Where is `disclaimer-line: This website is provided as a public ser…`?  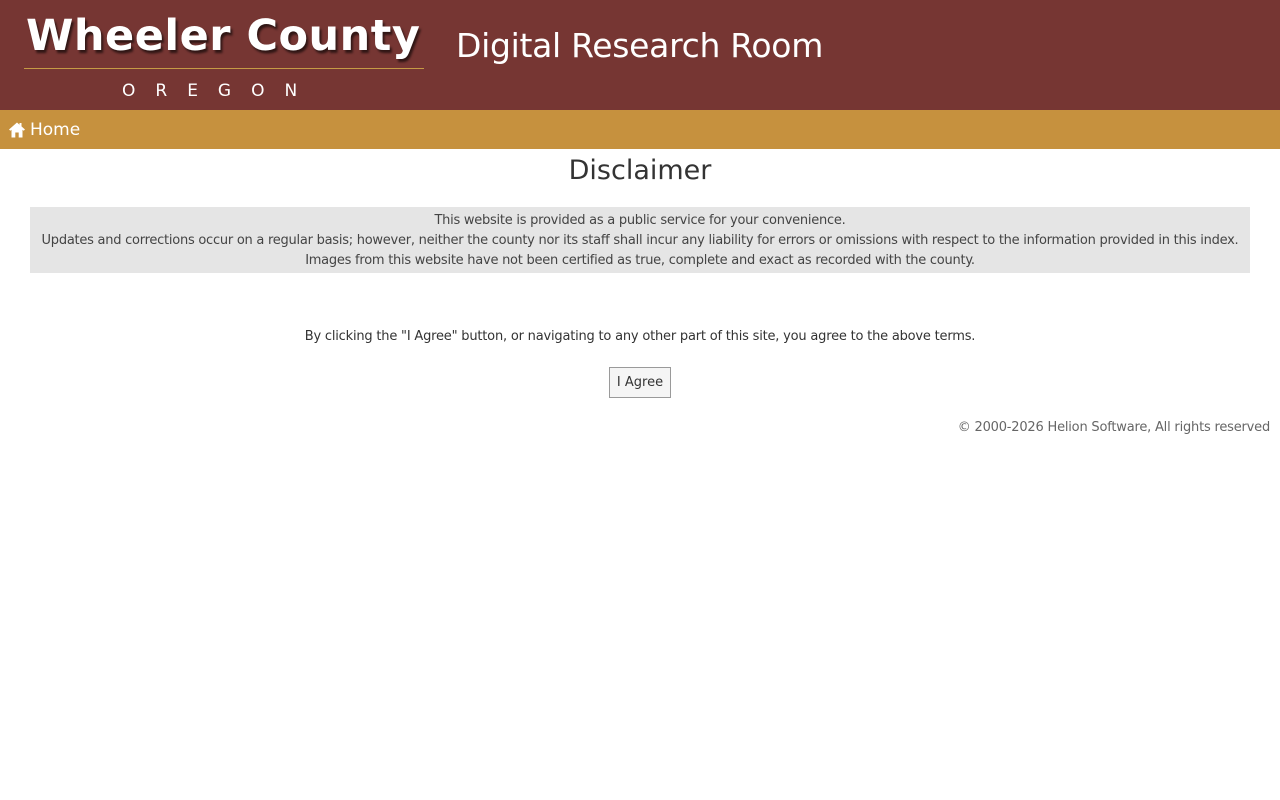
disclaimer-line: This website is provided as a public ser… is located at coordinates (640, 220).